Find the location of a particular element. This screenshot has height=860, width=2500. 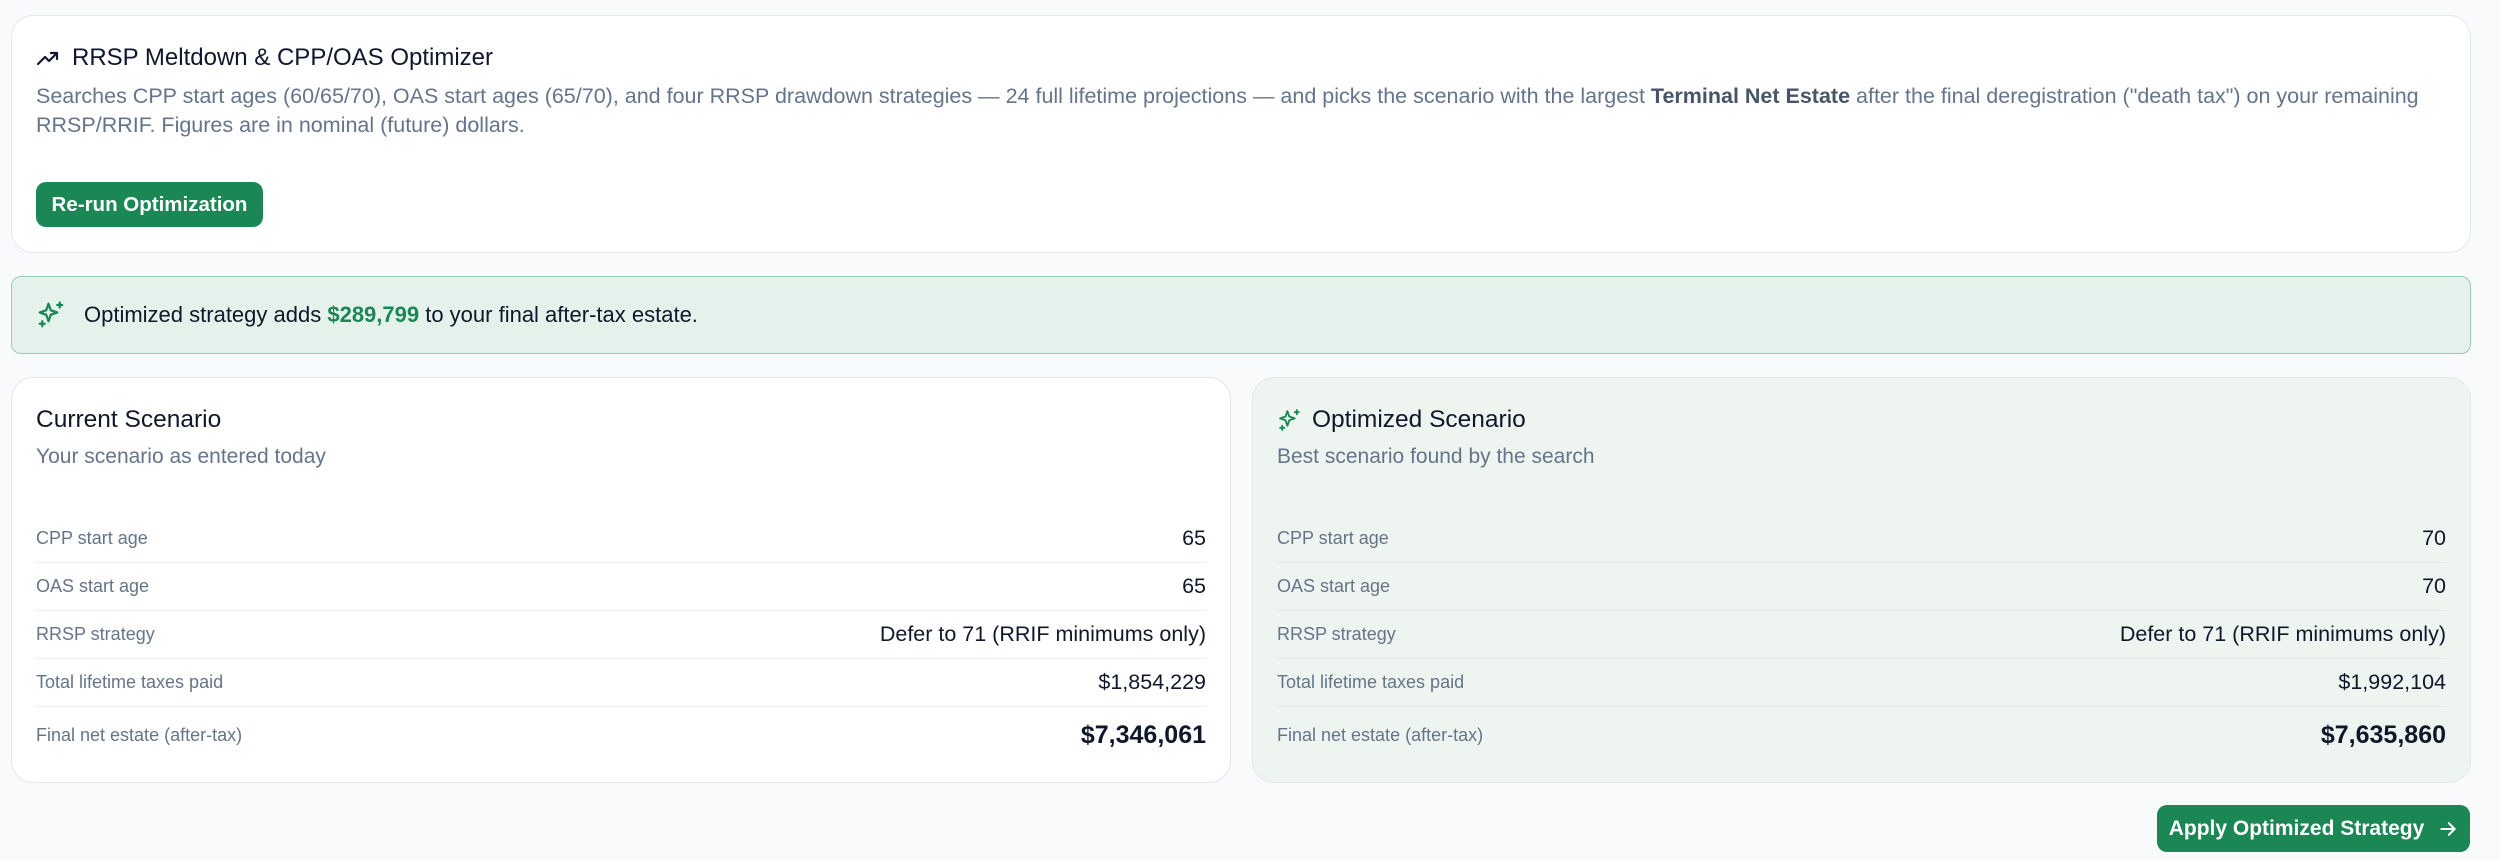

apply-optimized-strategy-button: Apply Optimized Strategy is located at coordinates (2313, 828).